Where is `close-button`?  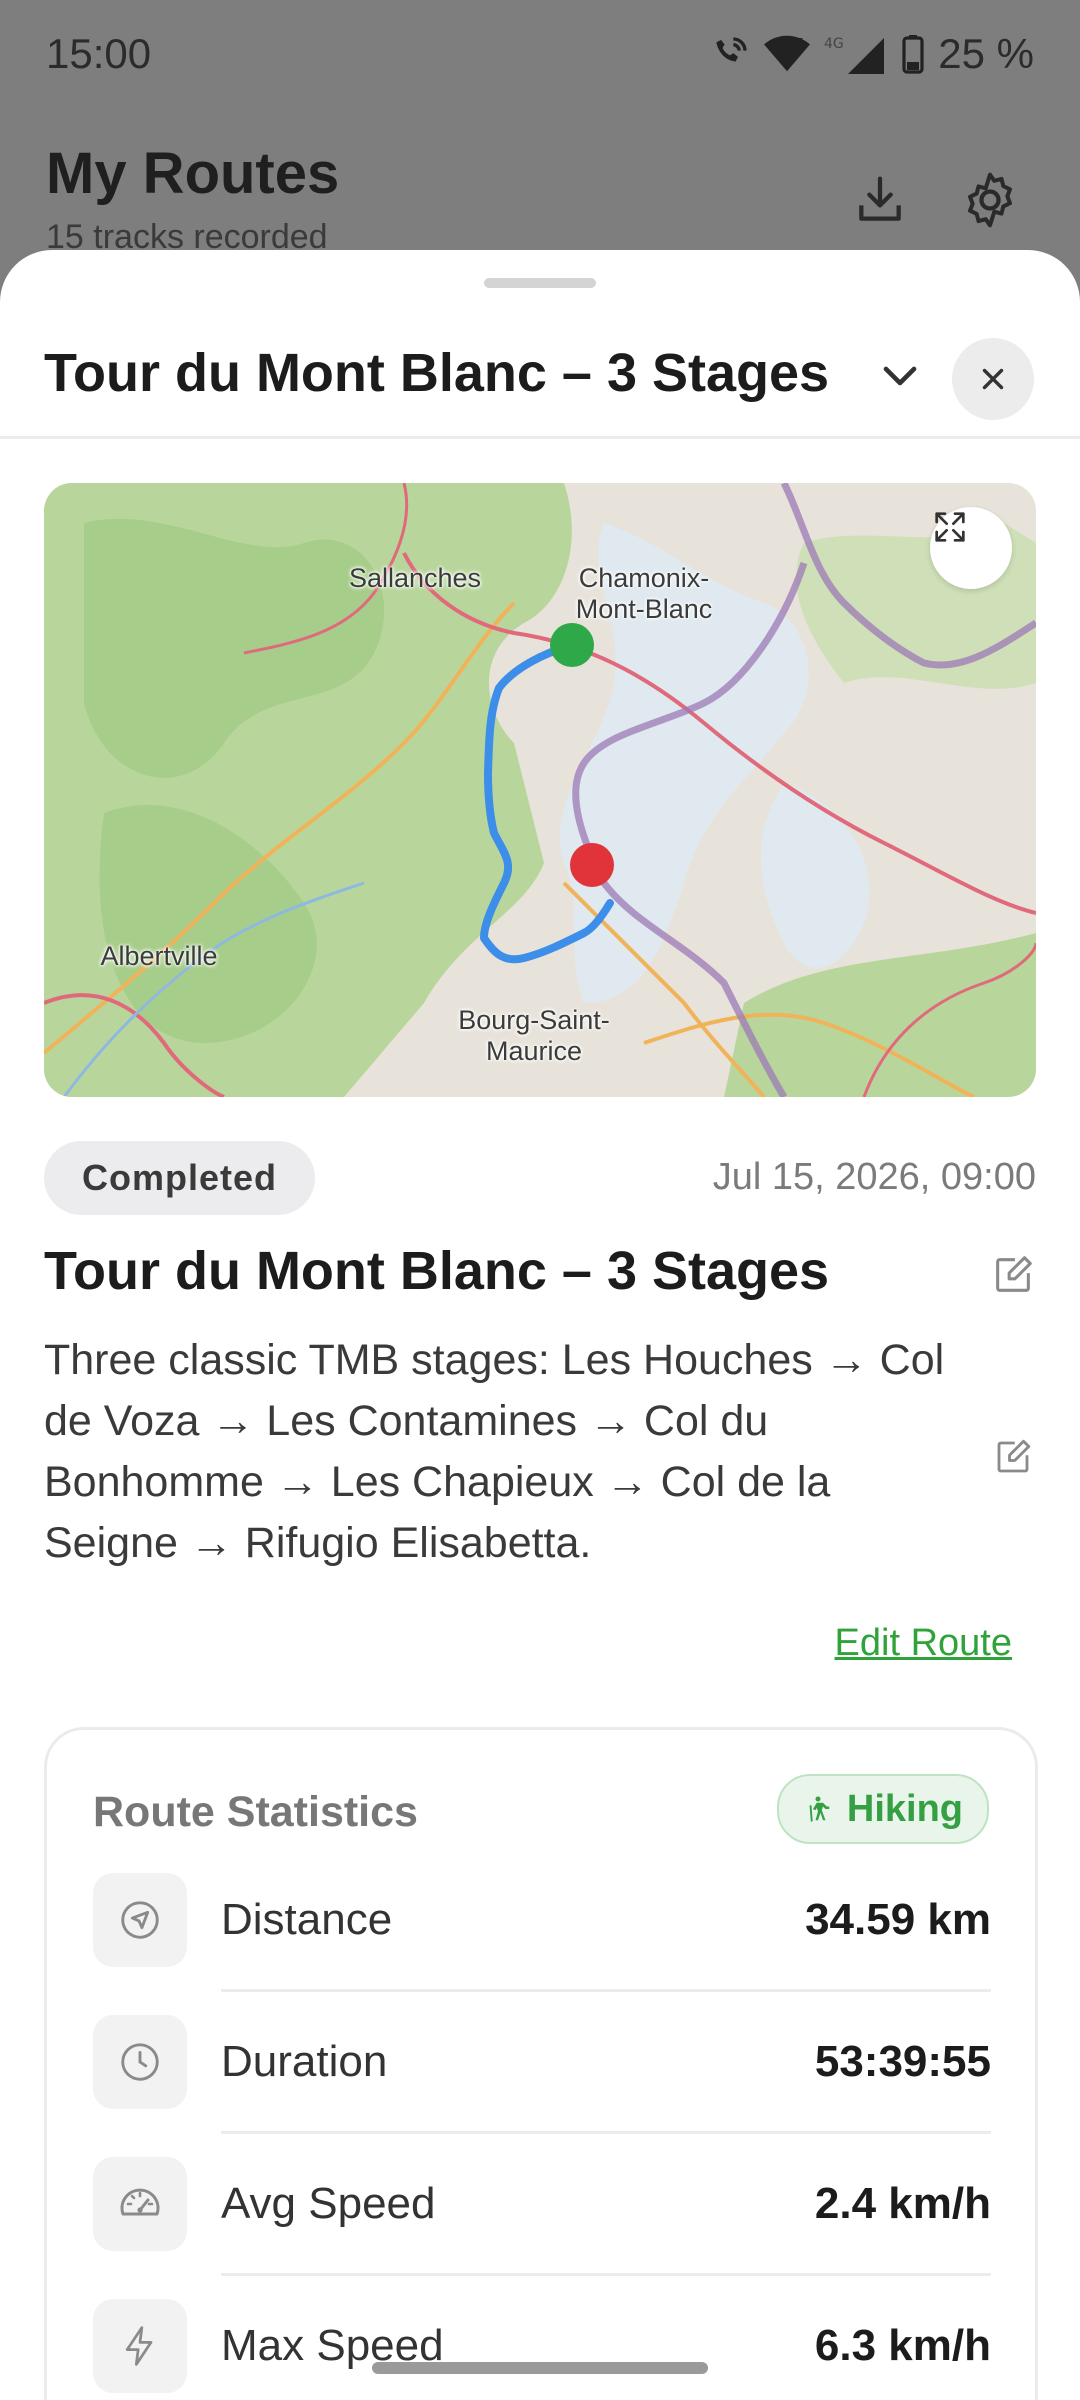 close-button is located at coordinates (993, 379).